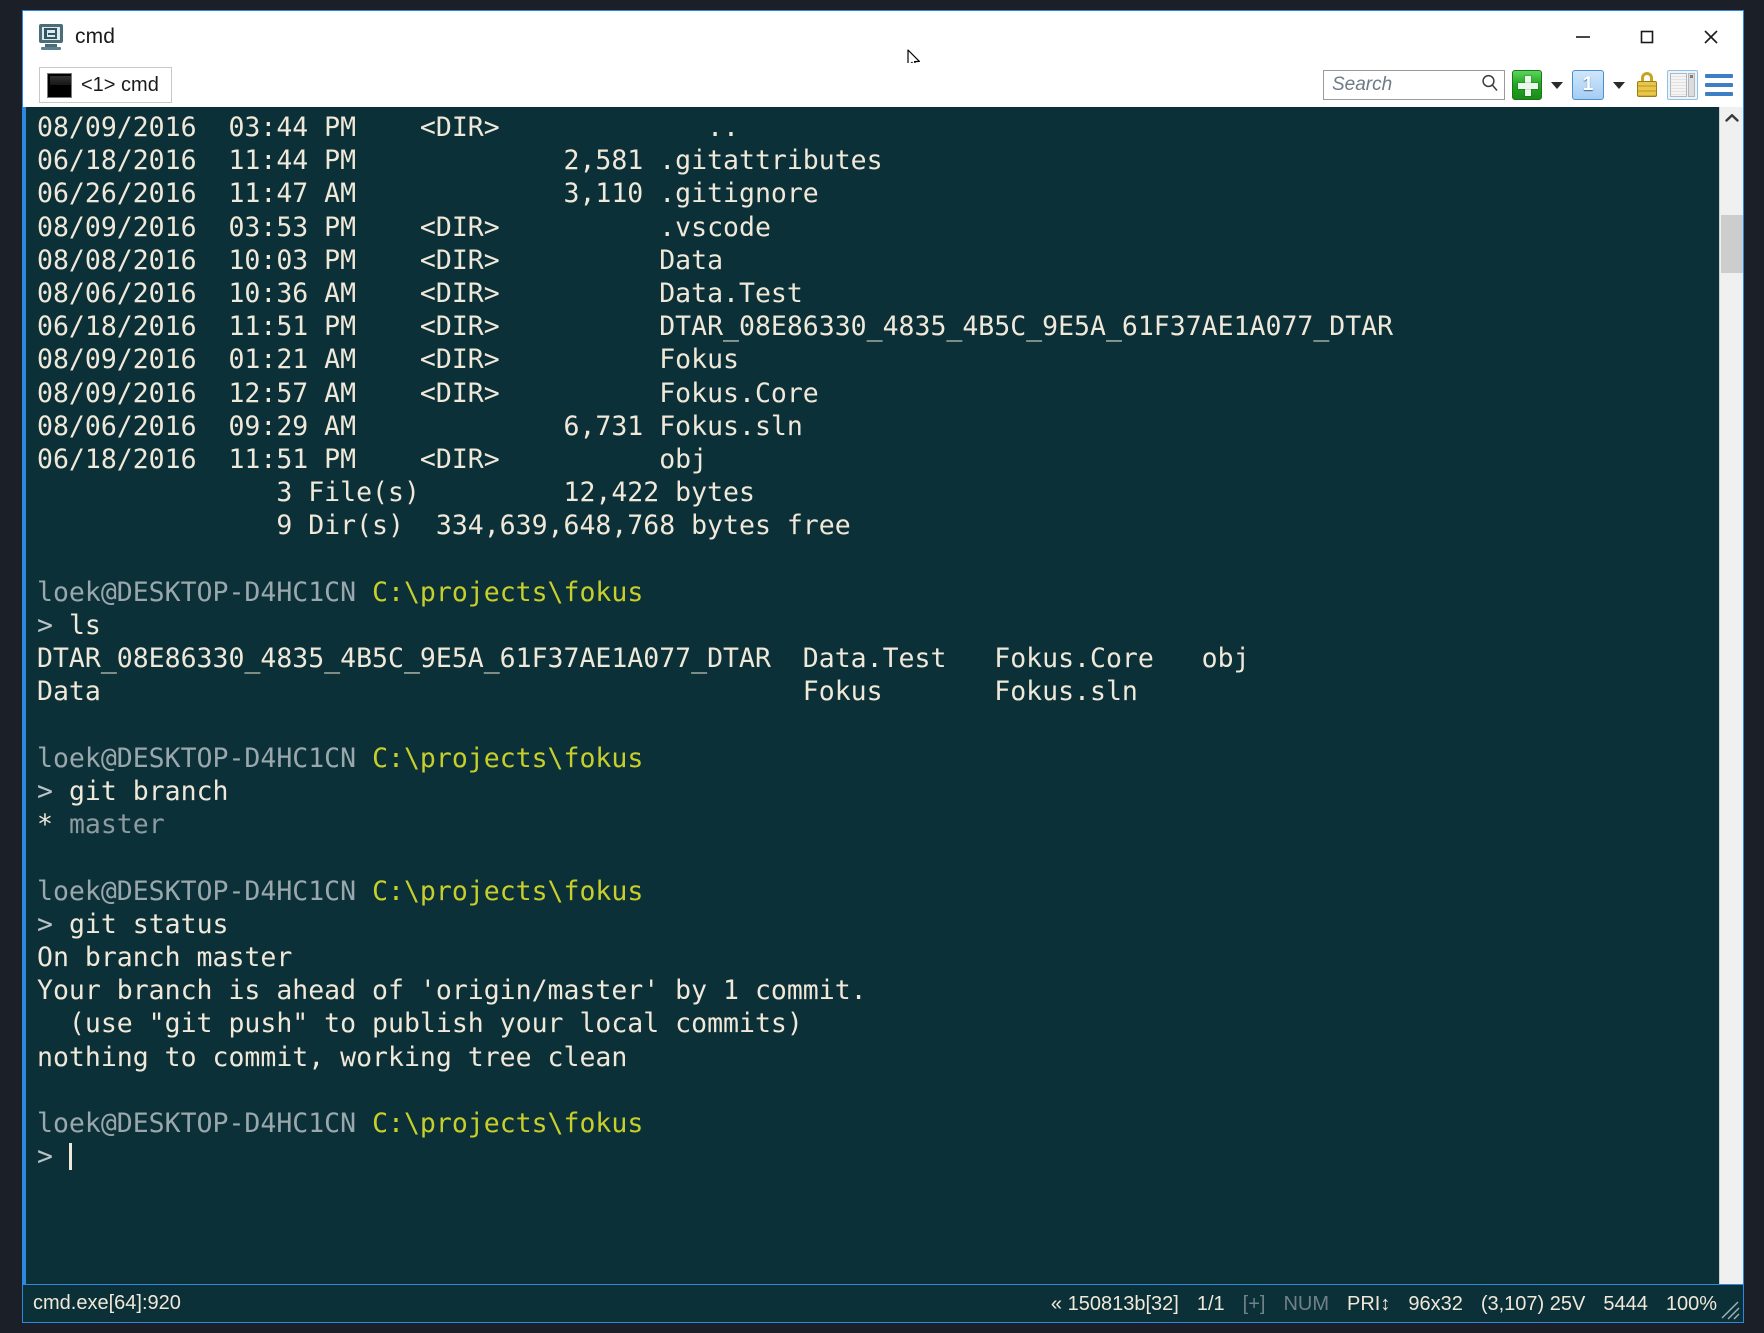 This screenshot has width=1764, height=1333. What do you see at coordinates (1414, 85) in the screenshot?
I see `search-input: Search` at bounding box center [1414, 85].